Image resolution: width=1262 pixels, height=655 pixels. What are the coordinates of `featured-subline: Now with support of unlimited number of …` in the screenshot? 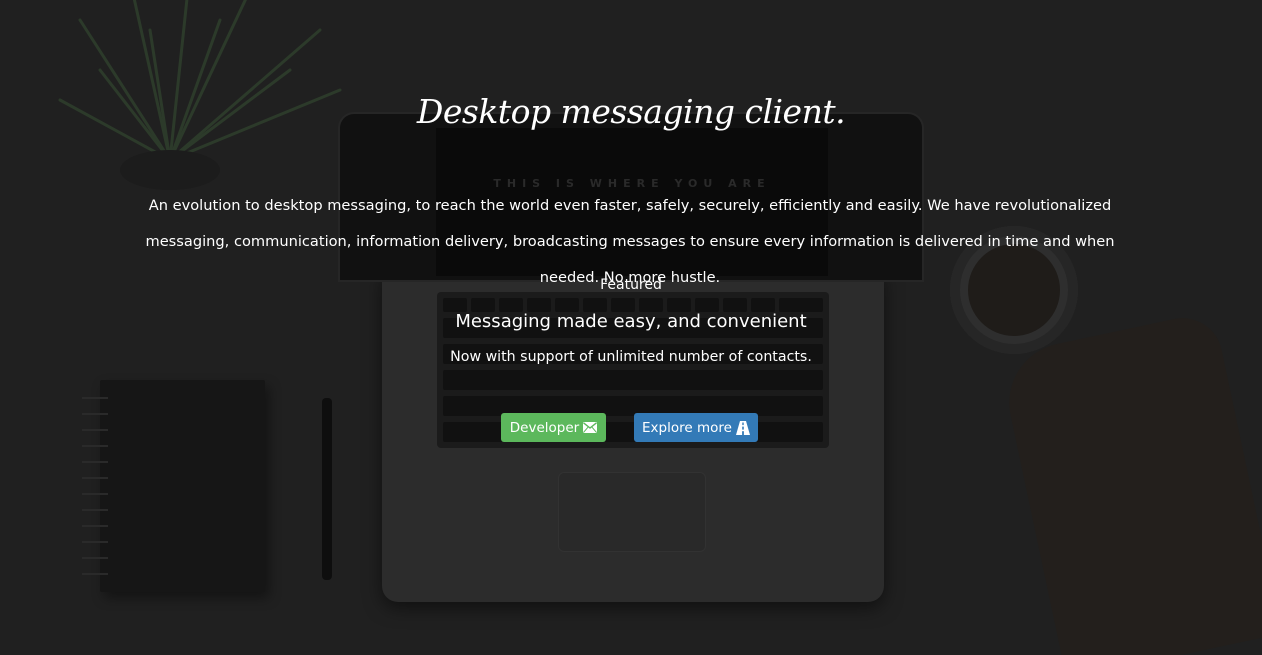 It's located at (631, 357).